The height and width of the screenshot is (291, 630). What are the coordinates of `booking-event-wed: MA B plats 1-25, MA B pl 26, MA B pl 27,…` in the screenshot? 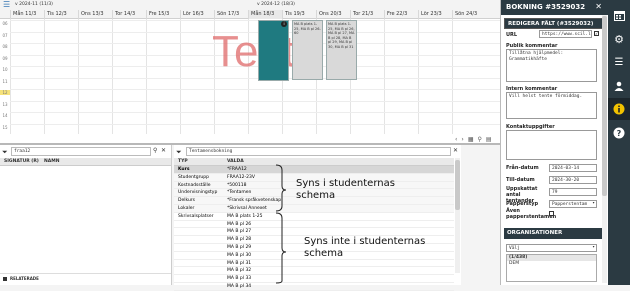 It's located at (341, 50).